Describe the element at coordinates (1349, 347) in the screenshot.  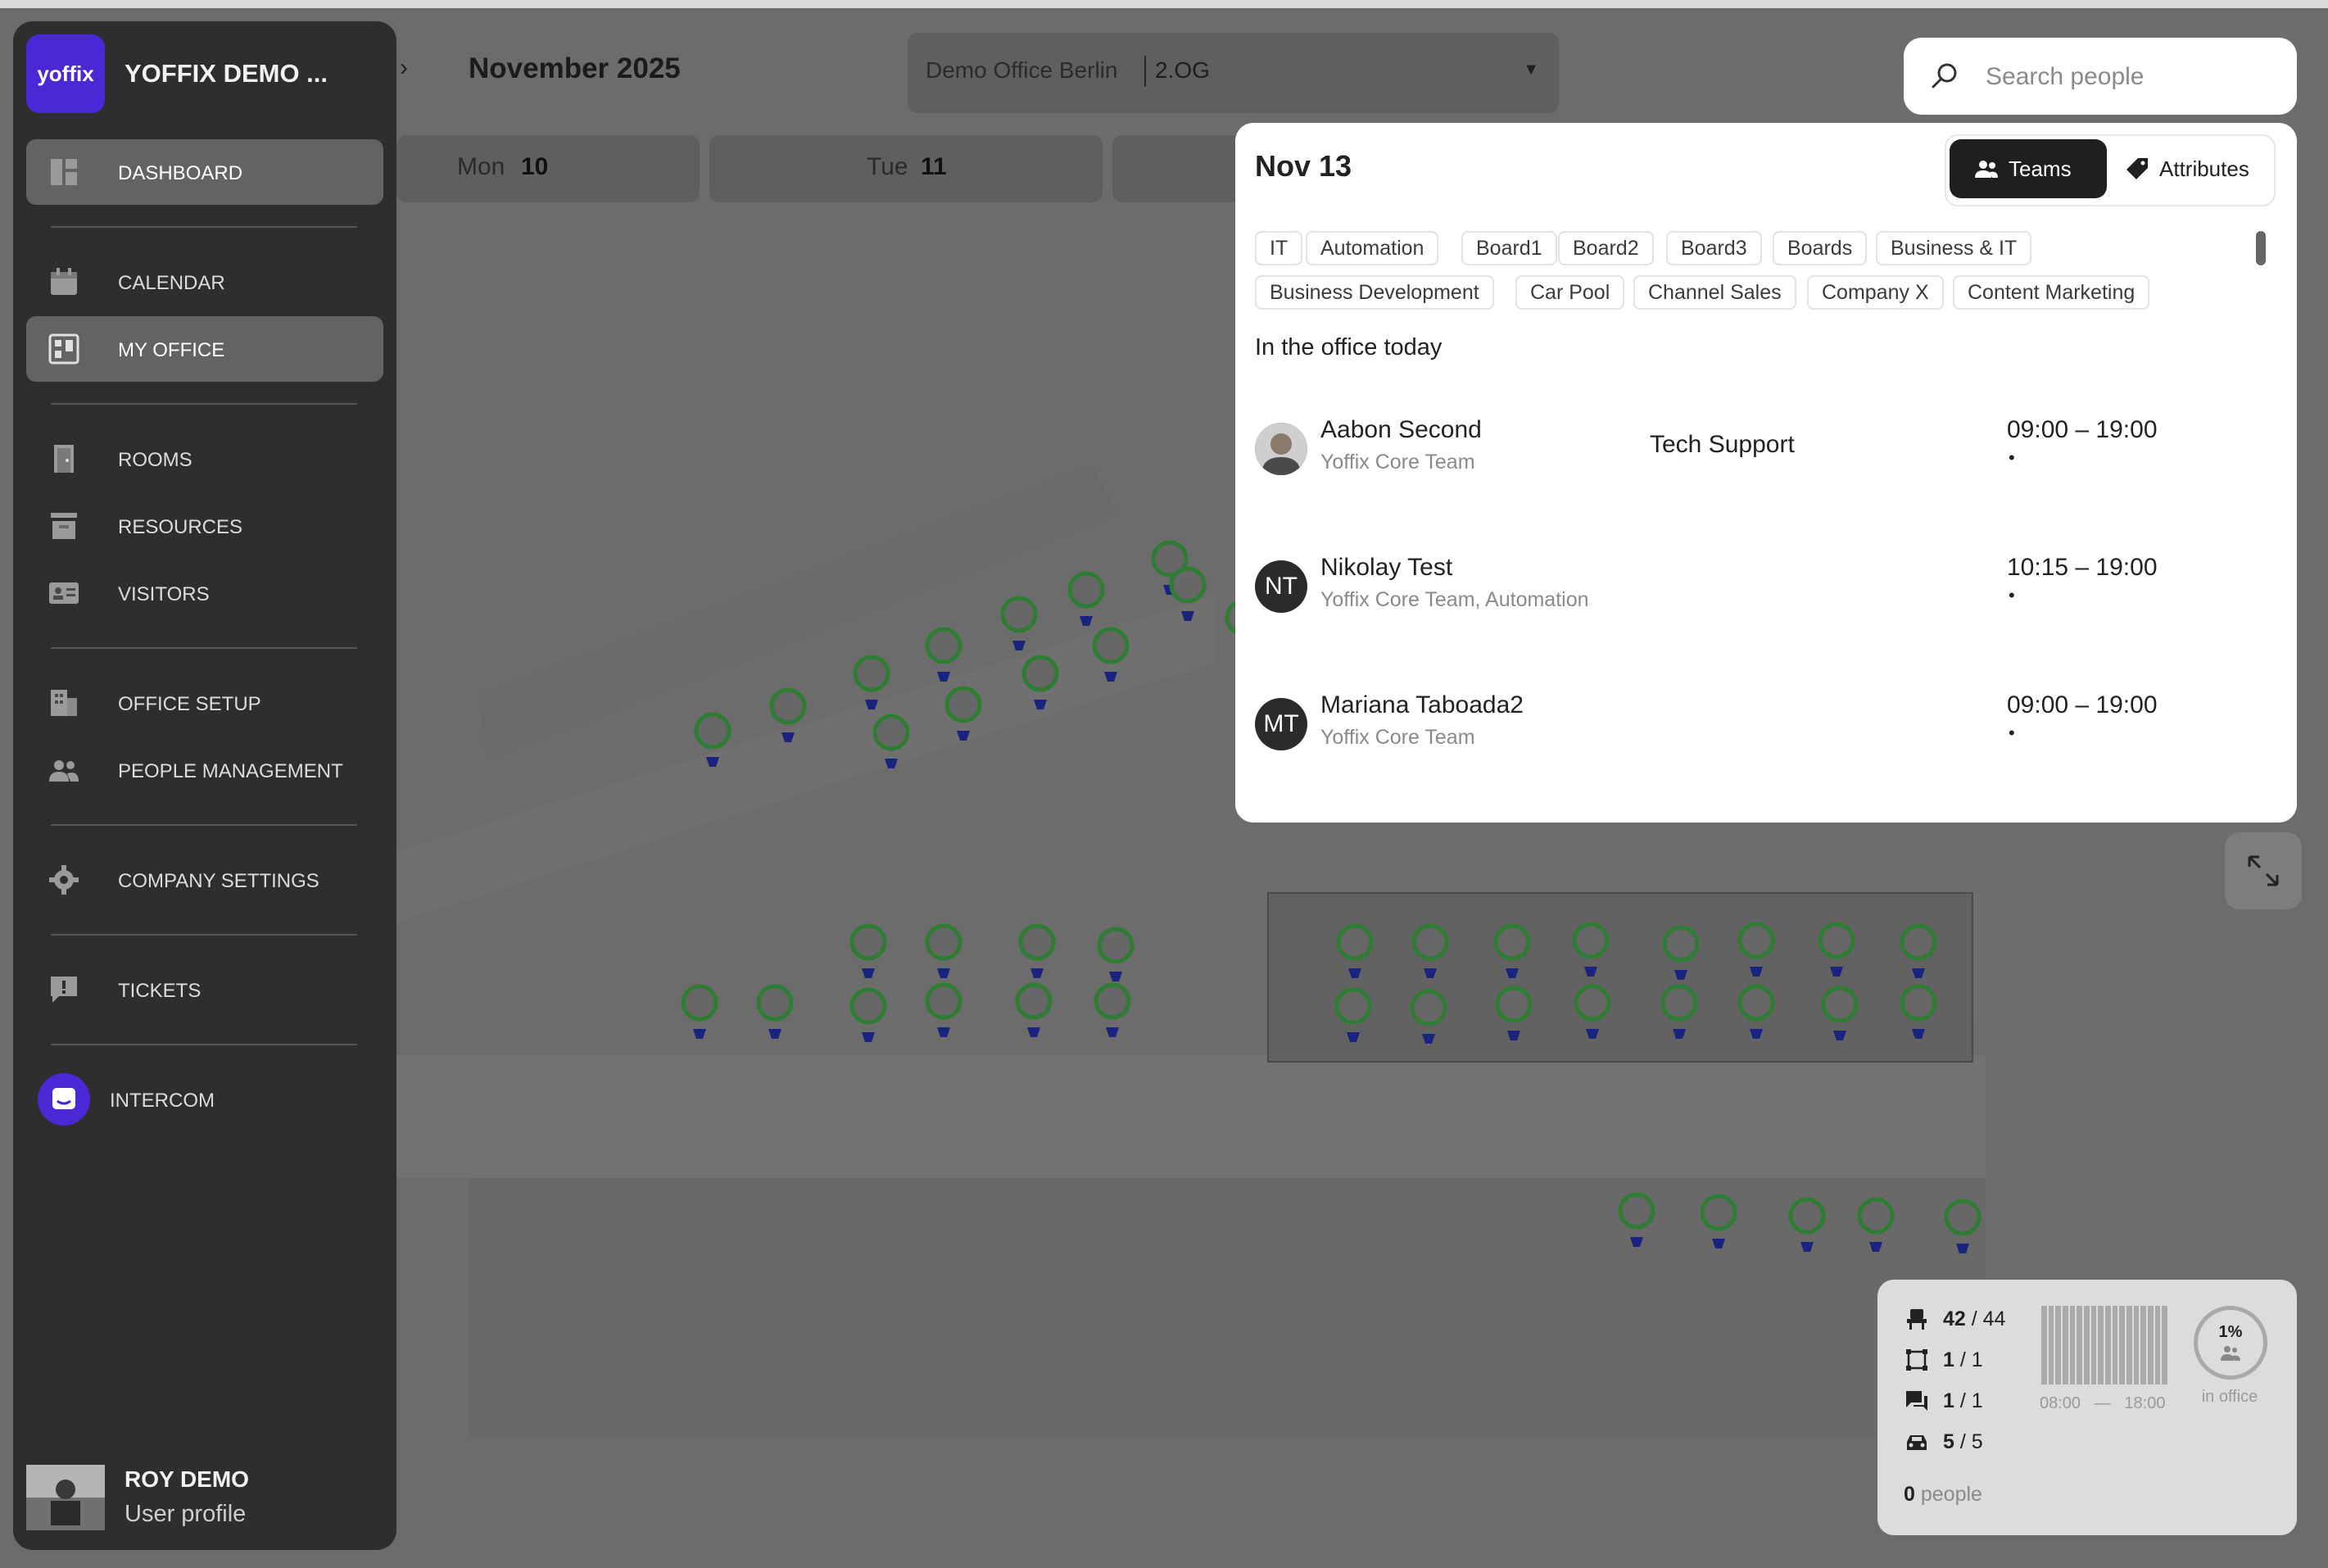
I see `in-office-today-heading: In the office today` at that location.